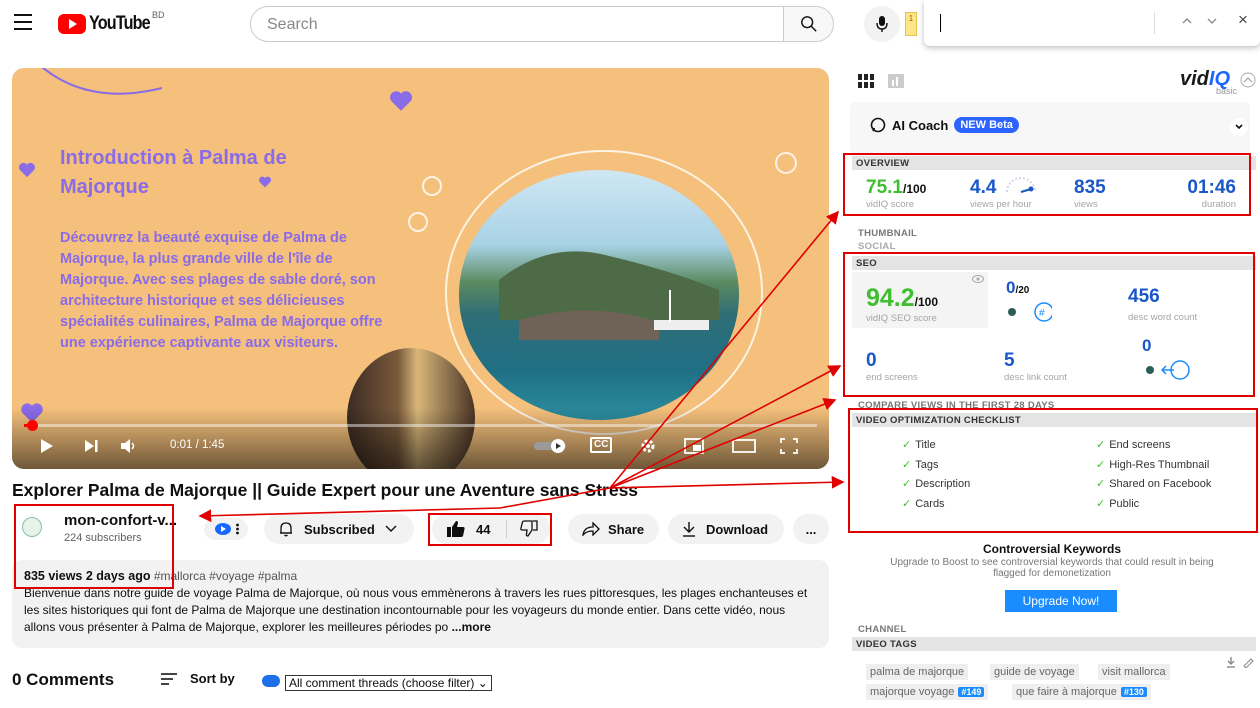  I want to click on gear-icon, so click(648, 446).